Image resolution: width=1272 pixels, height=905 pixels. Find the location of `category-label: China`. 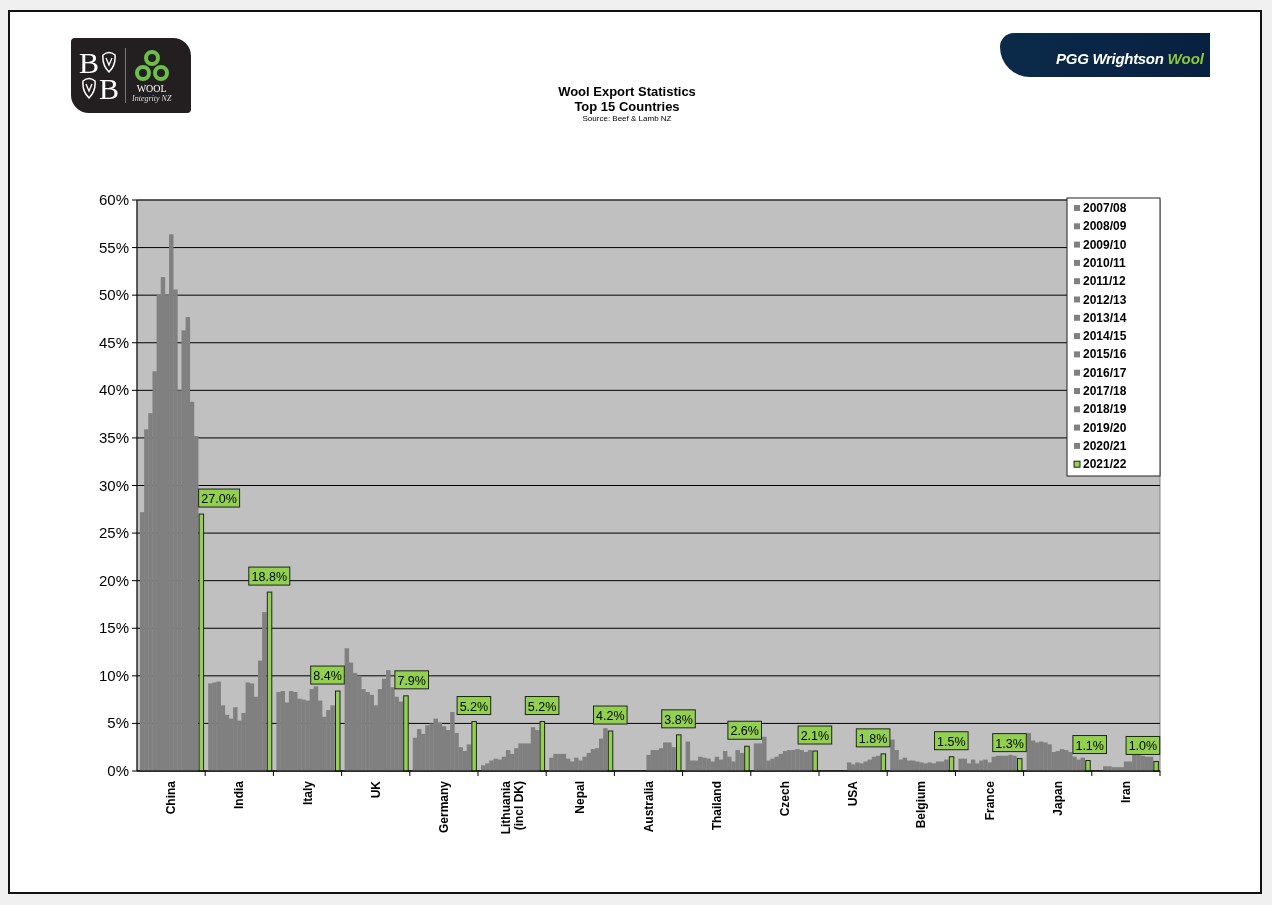

category-label: China is located at coordinates (171, 798).